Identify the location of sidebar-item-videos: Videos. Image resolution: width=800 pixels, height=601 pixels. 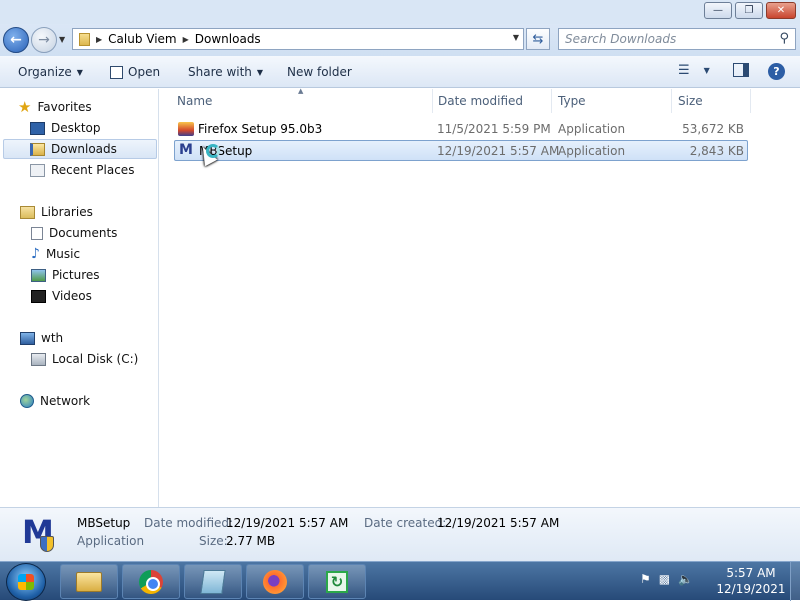
(61, 296).